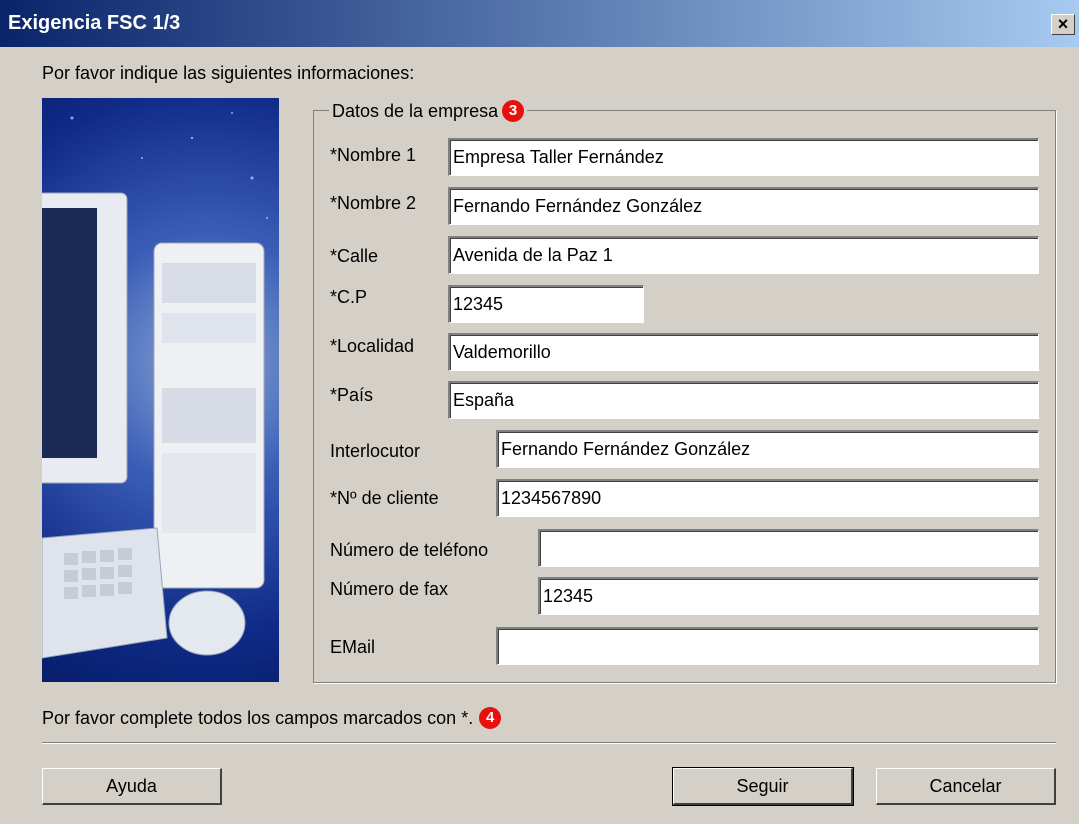 This screenshot has height=824, width=1079. I want to click on close-icon: ×, so click(1063, 24).